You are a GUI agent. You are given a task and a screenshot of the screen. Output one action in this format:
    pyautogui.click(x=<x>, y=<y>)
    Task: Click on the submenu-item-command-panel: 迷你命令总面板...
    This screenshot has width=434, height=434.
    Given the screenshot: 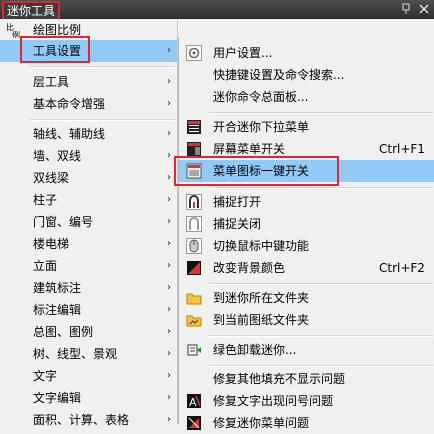 What is the action you would take?
    pyautogui.click(x=306, y=97)
    